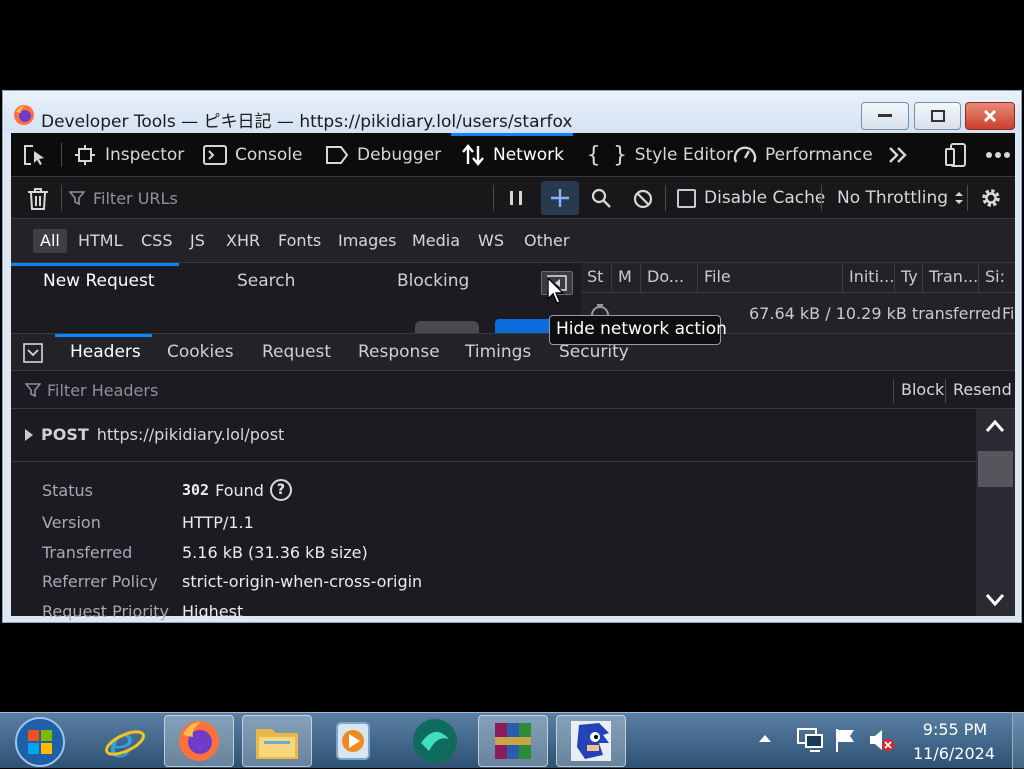 Image resolution: width=1024 pixels, height=769 pixels. What do you see at coordinates (810, 740) in the screenshot?
I see `network-tray-icon` at bounding box center [810, 740].